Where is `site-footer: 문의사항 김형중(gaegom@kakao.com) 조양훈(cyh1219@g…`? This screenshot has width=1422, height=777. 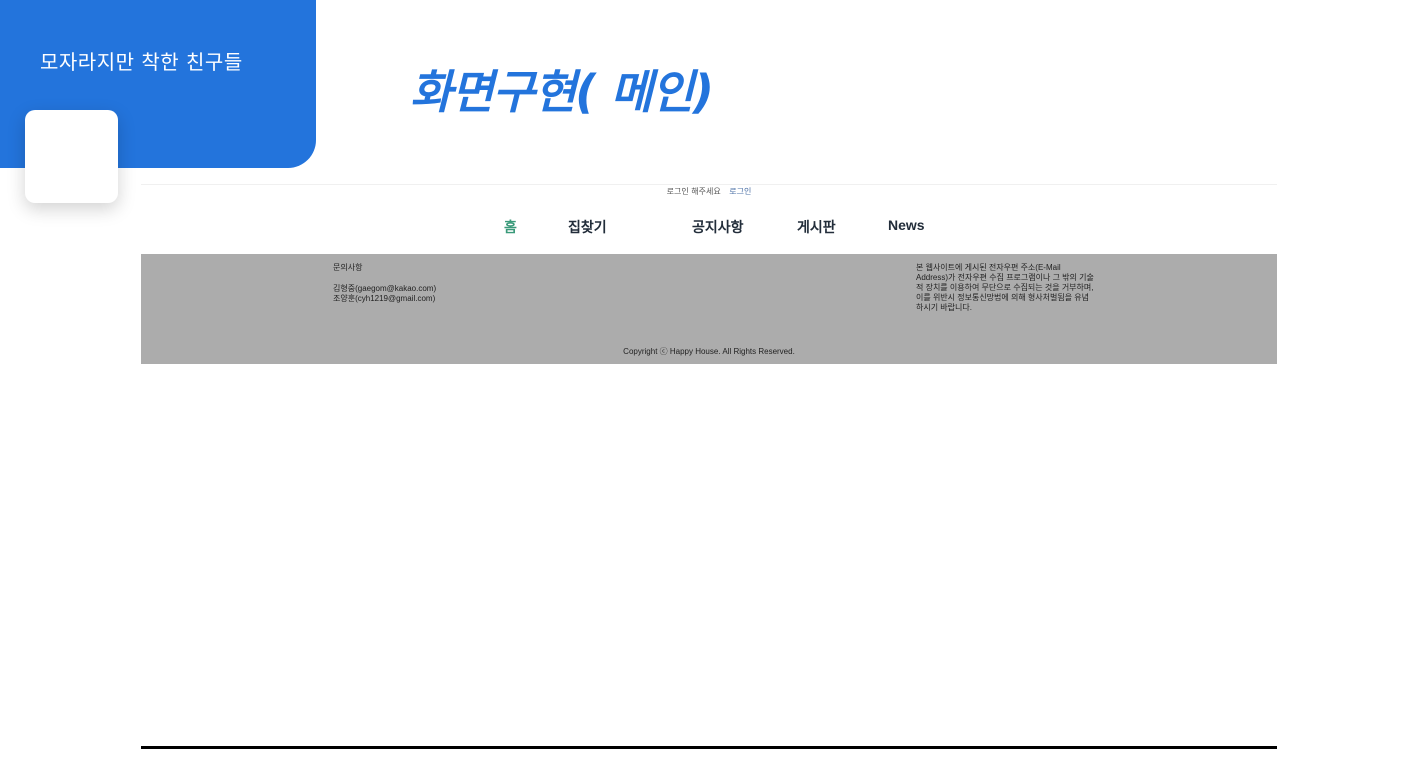
site-footer: 문의사항 김형중(gaegom@kakao.com) 조양훈(cyh1219@g… is located at coordinates (709, 309).